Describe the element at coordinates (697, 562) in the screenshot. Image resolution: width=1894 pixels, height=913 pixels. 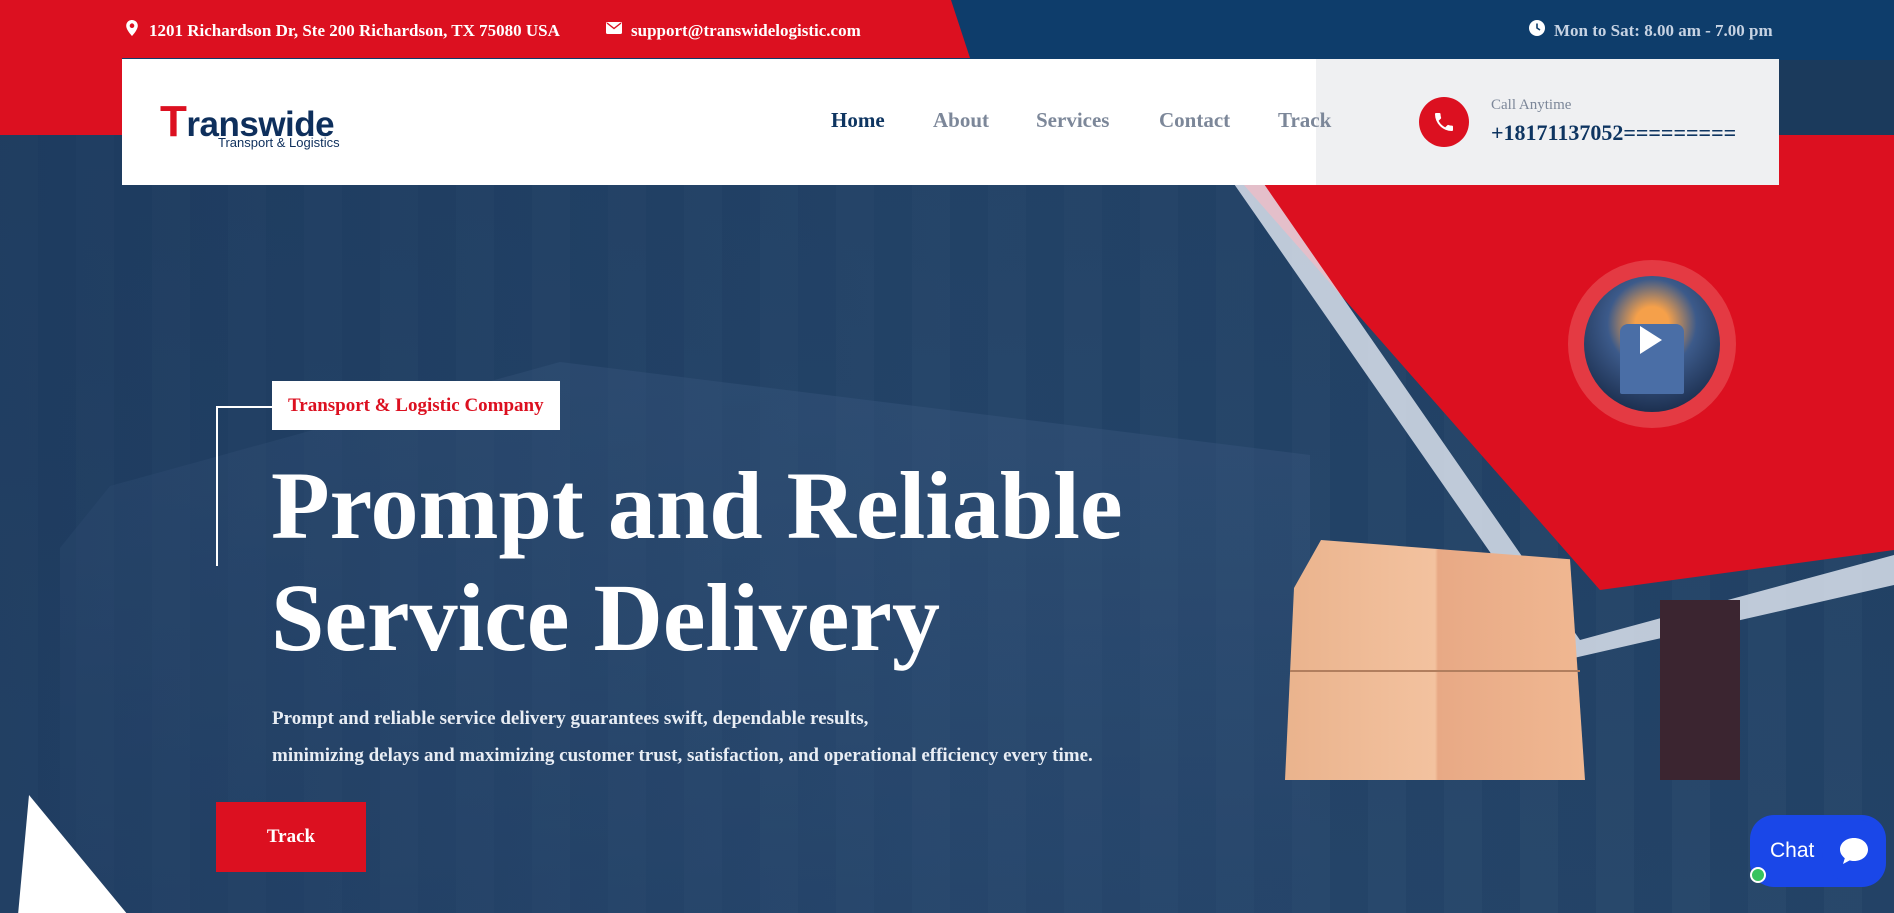
I see `hero-title: Prompt and Reliable Service Delivery` at that location.